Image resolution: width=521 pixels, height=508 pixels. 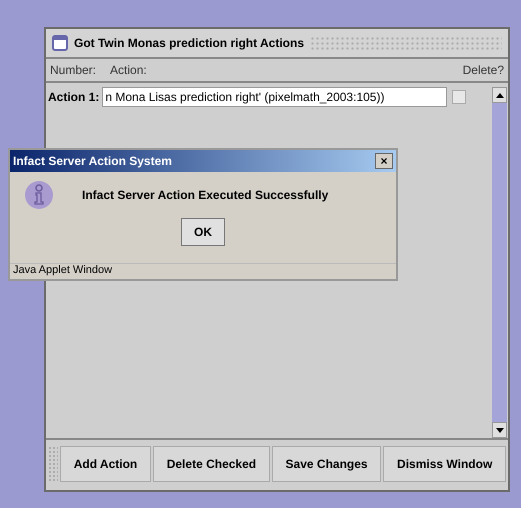 I want to click on toolbar-button: Save Changes, so click(x=327, y=464).